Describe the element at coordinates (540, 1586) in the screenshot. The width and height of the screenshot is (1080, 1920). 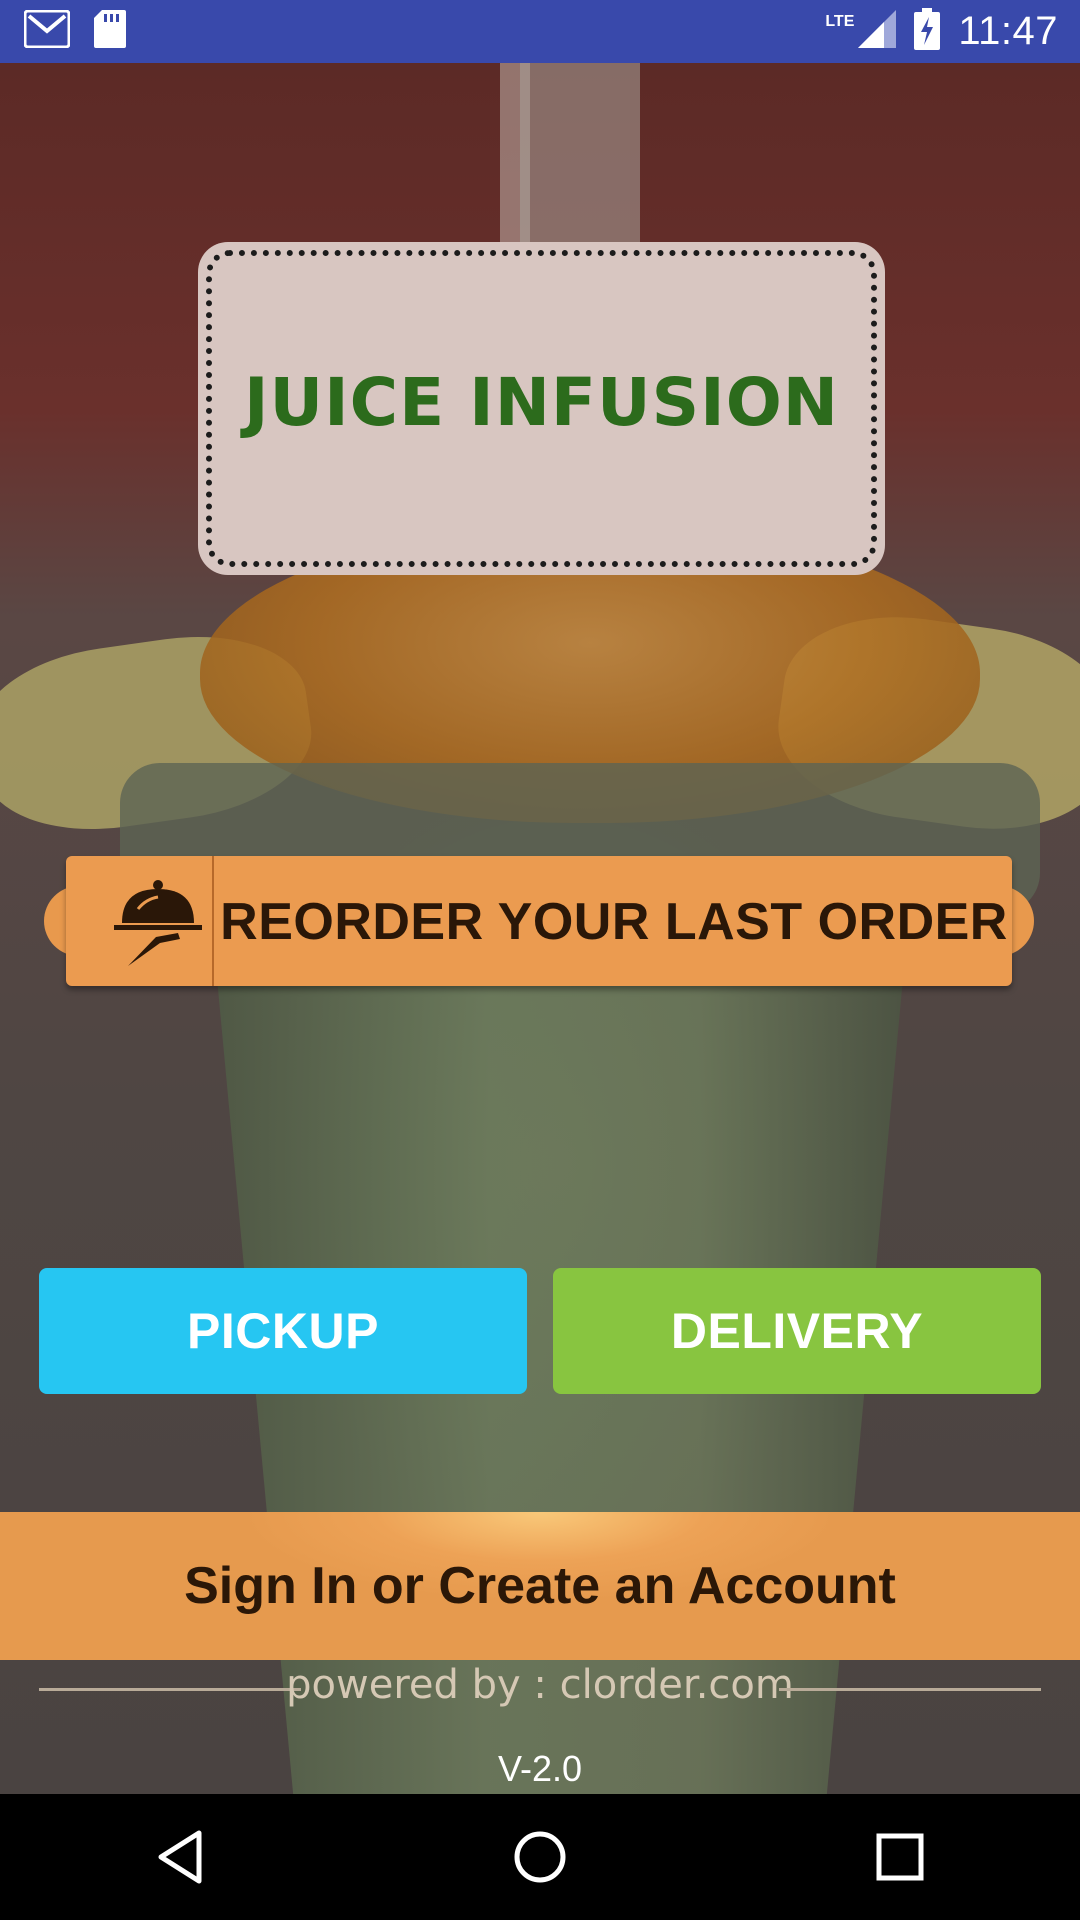
I see `sign-in-button: Sign In or Create an Account` at that location.